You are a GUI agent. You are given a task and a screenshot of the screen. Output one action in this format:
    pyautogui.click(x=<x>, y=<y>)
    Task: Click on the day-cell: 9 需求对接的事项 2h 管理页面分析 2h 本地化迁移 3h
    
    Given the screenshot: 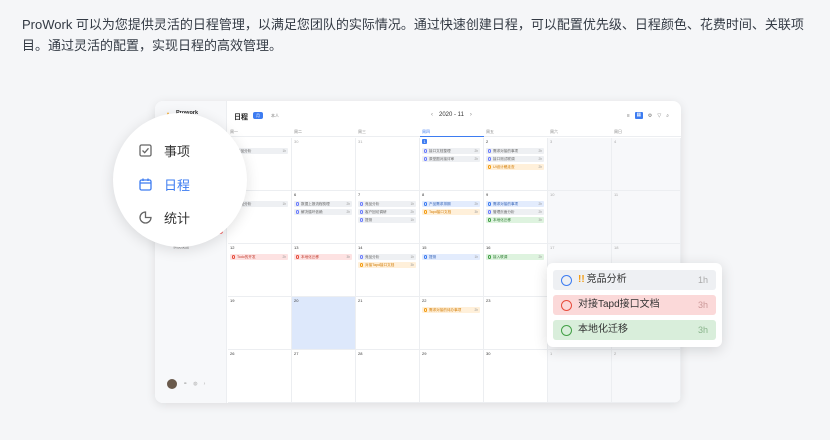 What is the action you would take?
    pyautogui.click(x=516, y=217)
    